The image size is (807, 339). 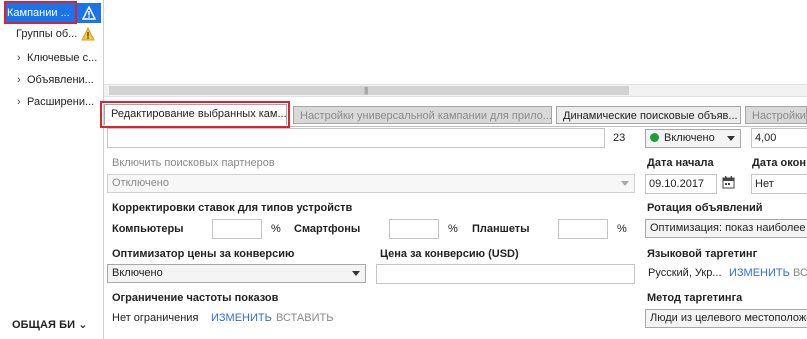 I want to click on horizontal-scrollbar: |||, so click(x=455, y=90).